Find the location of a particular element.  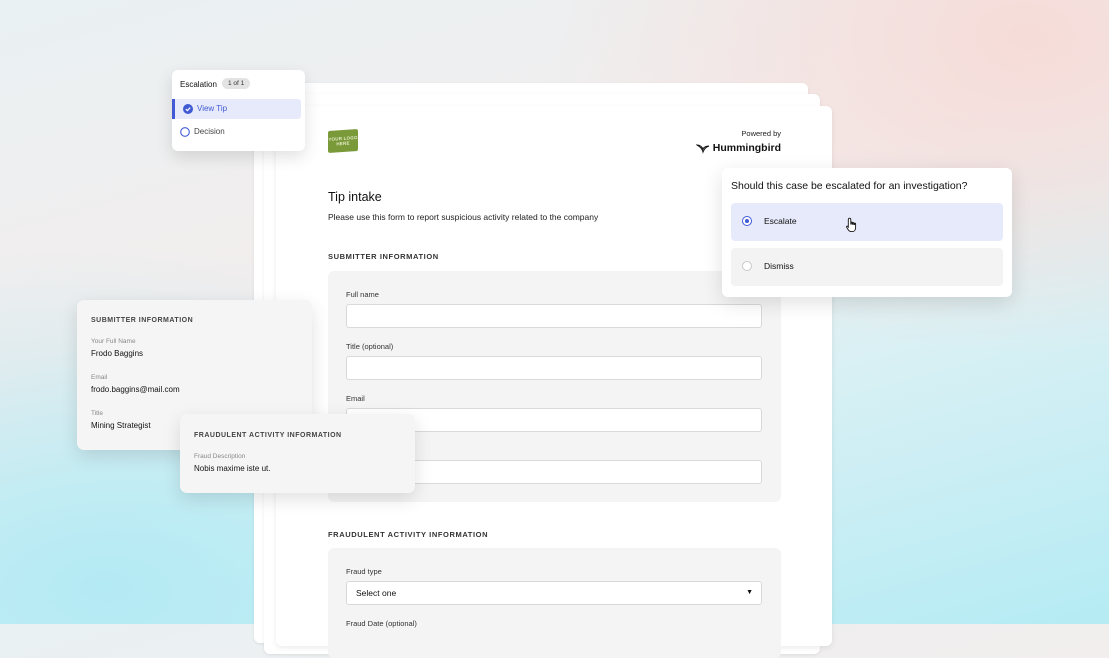

full-name-key: Your Full Name is located at coordinates (113, 341).